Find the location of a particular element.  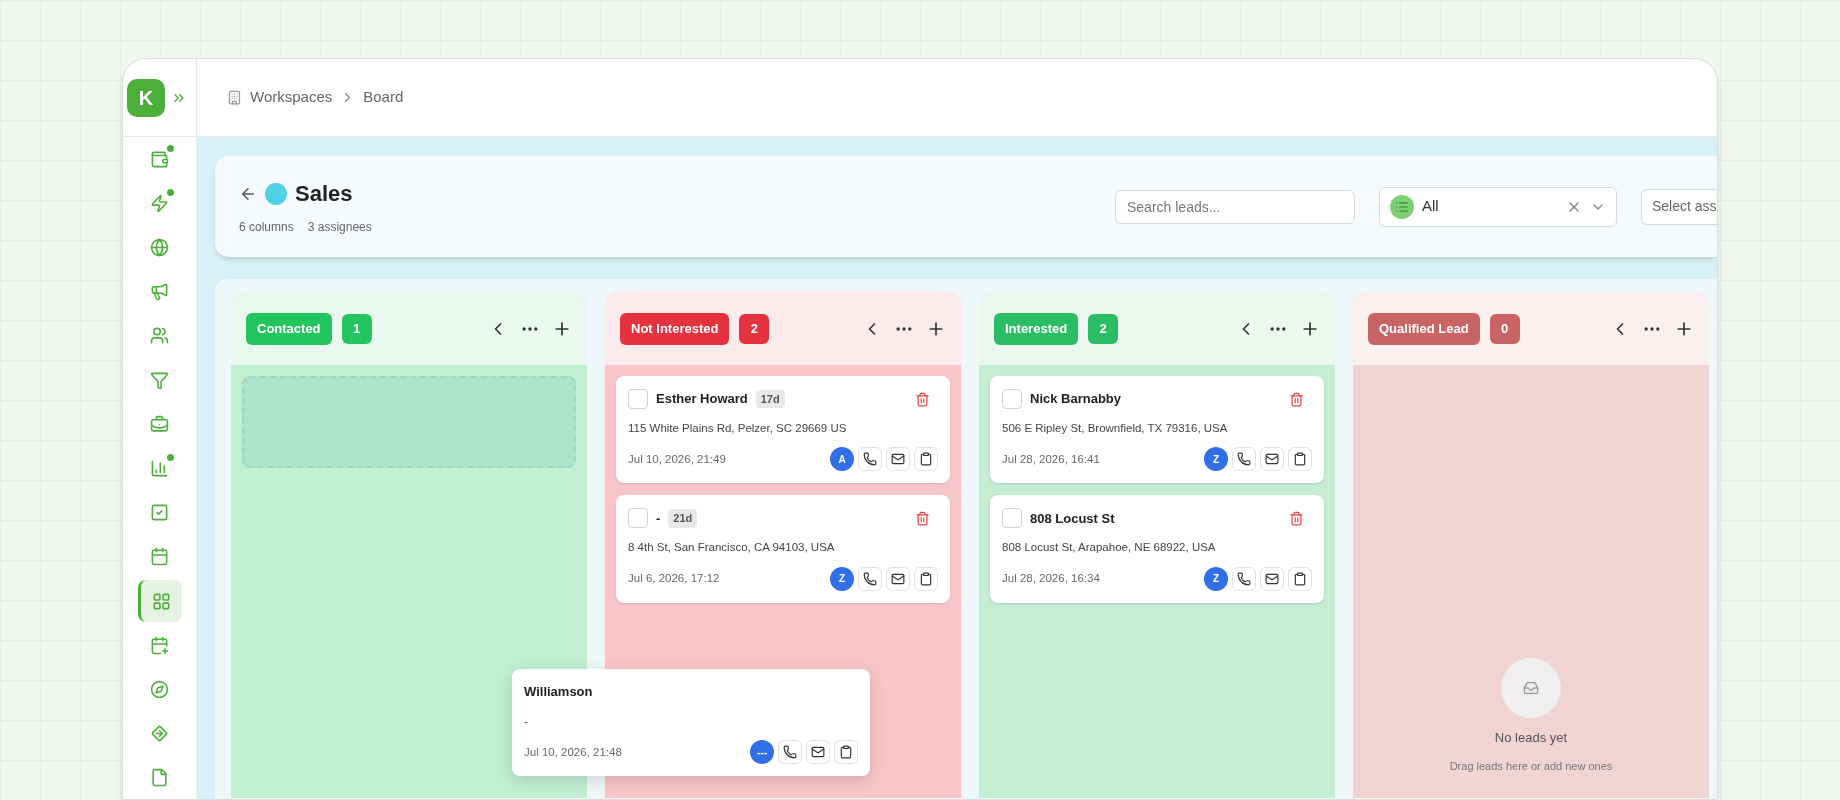

lightning-icon is located at coordinates (159, 203).